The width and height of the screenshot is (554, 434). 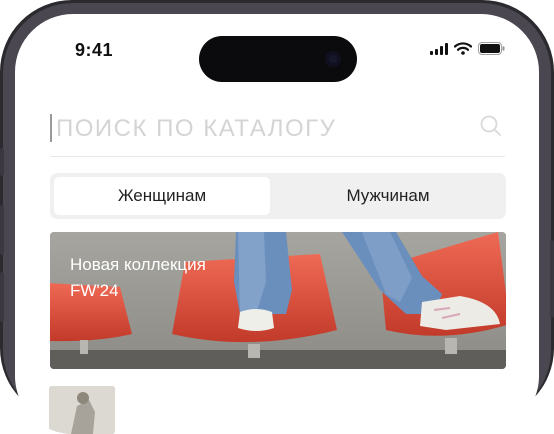 I want to click on search-input, so click(x=256, y=129).